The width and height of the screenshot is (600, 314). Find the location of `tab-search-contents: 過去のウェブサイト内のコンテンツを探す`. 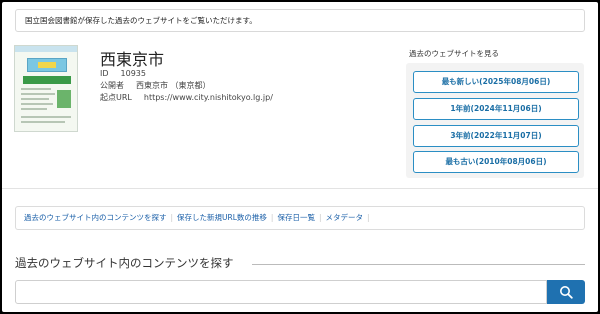

tab-search-contents: 過去のウェブサイト内のコンテンツを探す is located at coordinates (95, 217).